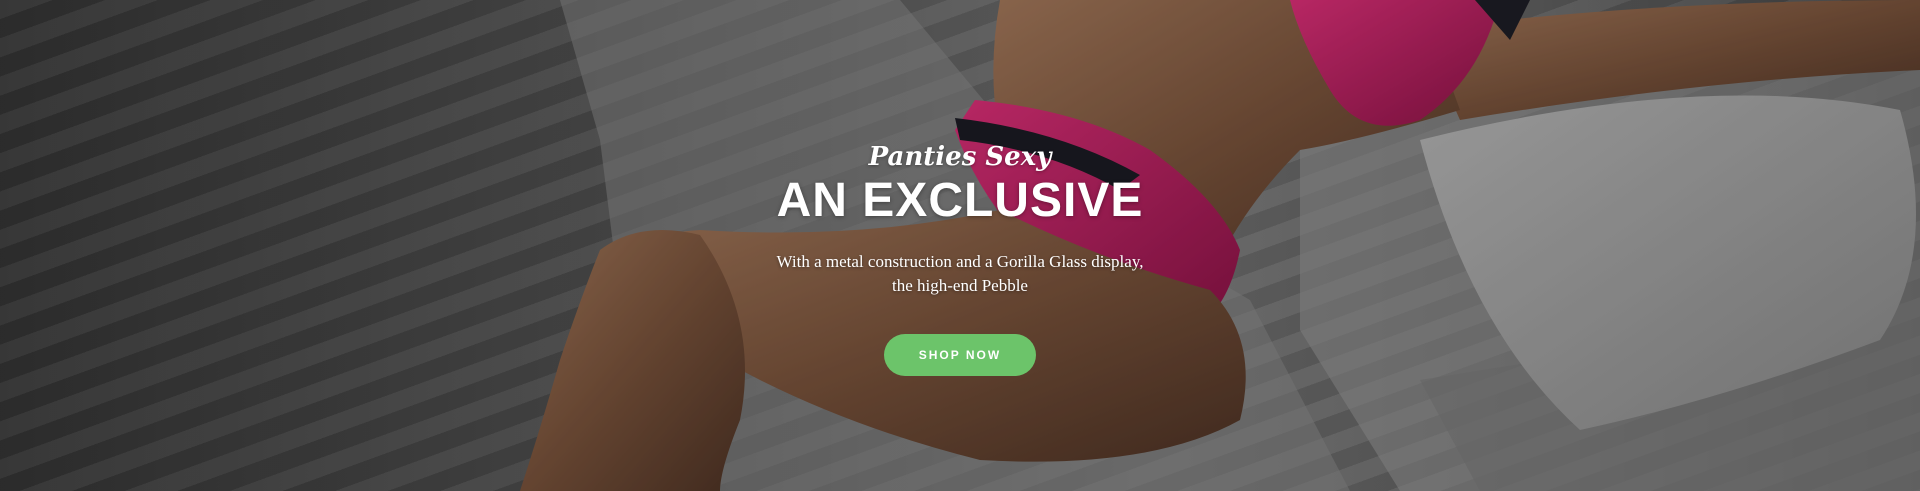 This screenshot has width=1920, height=491. What do you see at coordinates (960, 200) in the screenshot?
I see `hero-title: AN EXCLUSIVE` at bounding box center [960, 200].